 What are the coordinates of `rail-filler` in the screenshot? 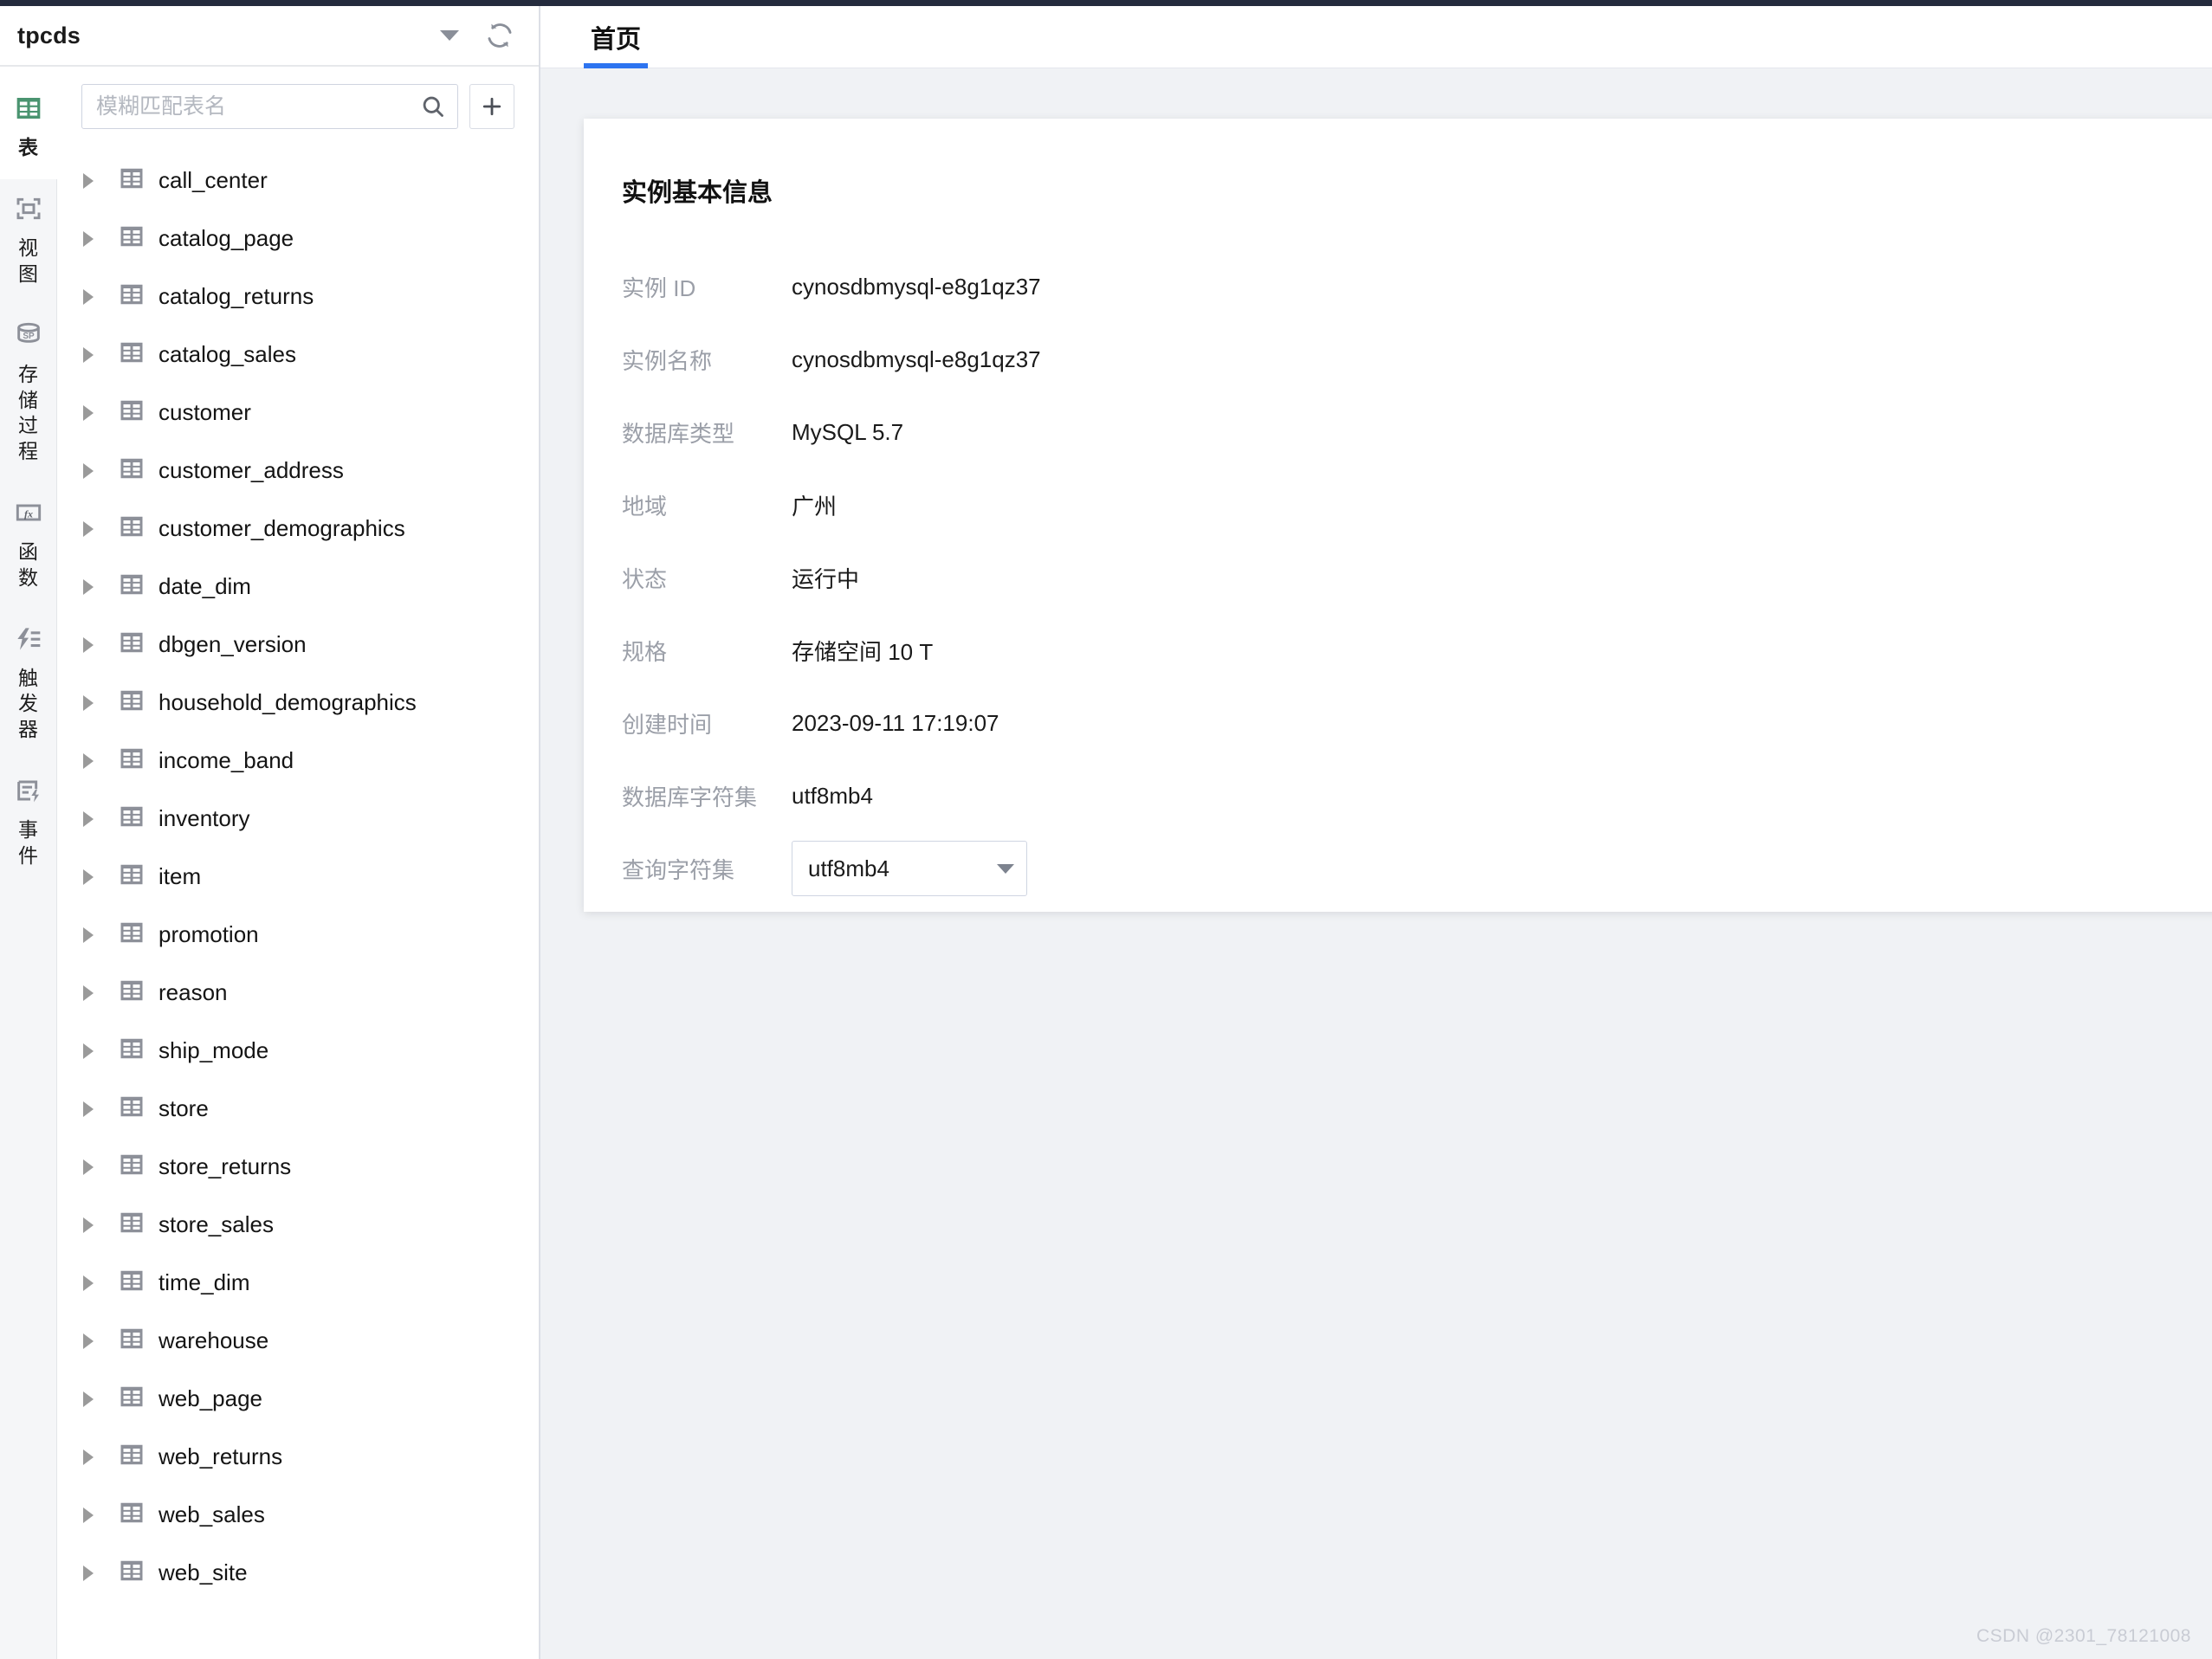 It's located at (28, 1273).